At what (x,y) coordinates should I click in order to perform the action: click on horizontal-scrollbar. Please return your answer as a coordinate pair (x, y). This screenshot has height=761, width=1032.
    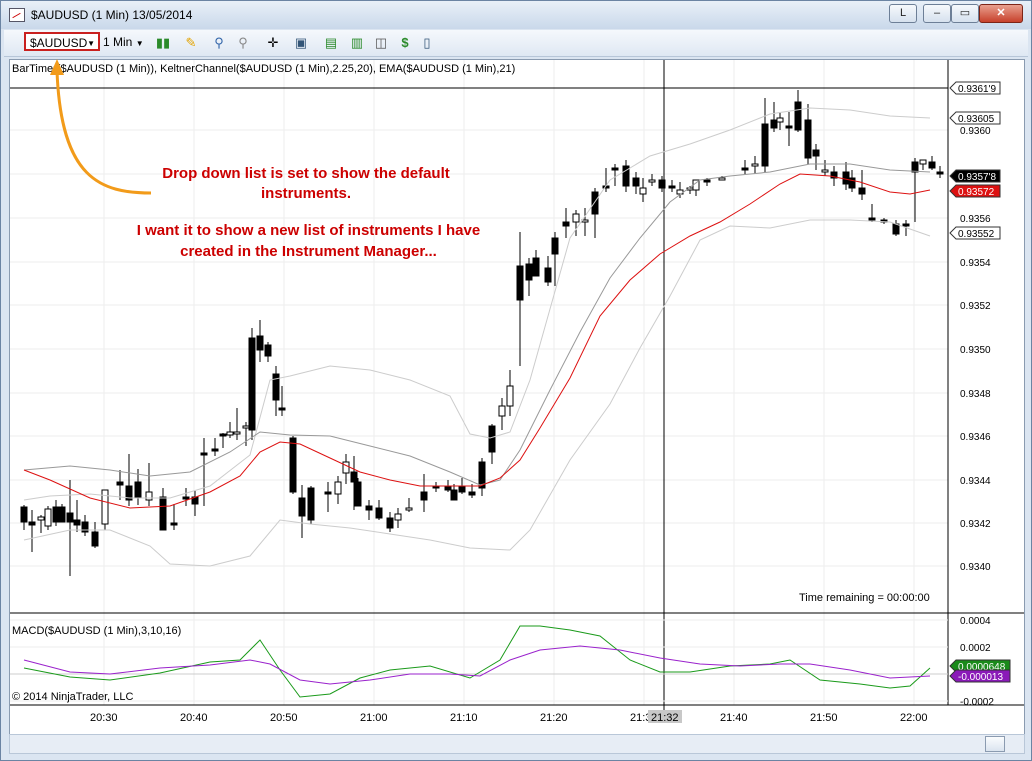
    Looking at the image, I should click on (517, 744).